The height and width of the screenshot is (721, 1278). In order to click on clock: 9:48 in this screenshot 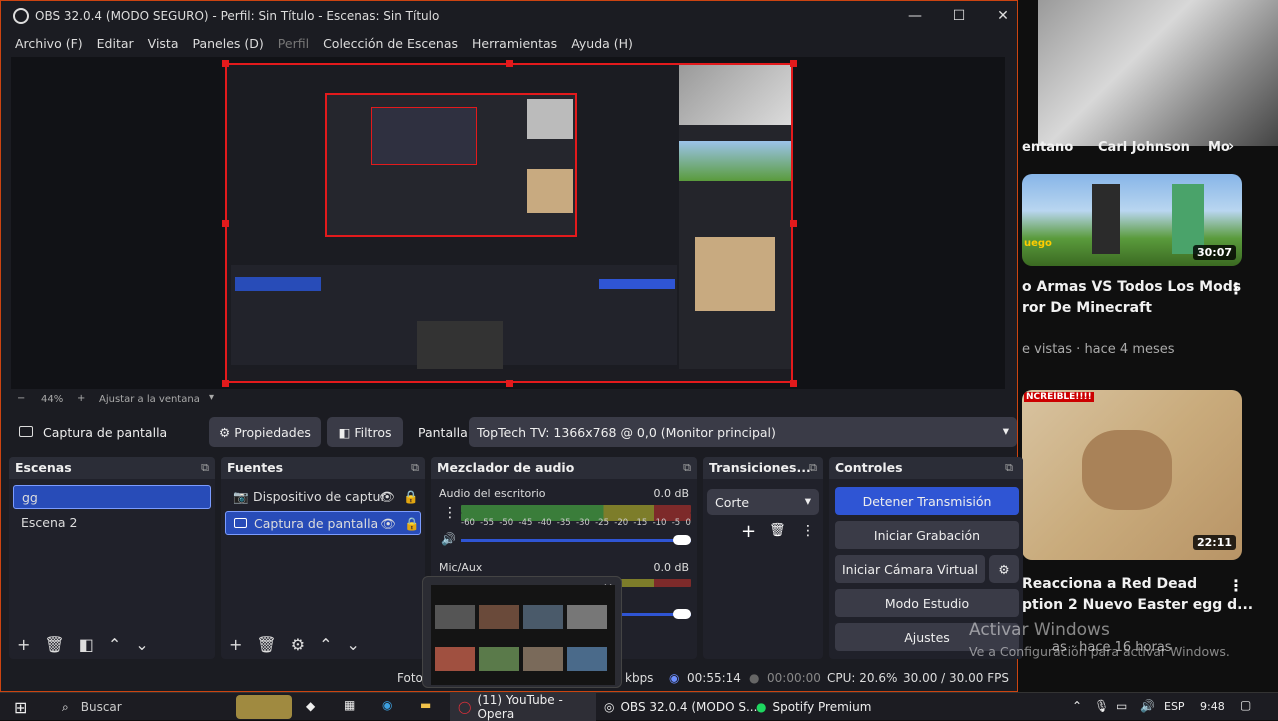, I will do `click(1212, 706)`.